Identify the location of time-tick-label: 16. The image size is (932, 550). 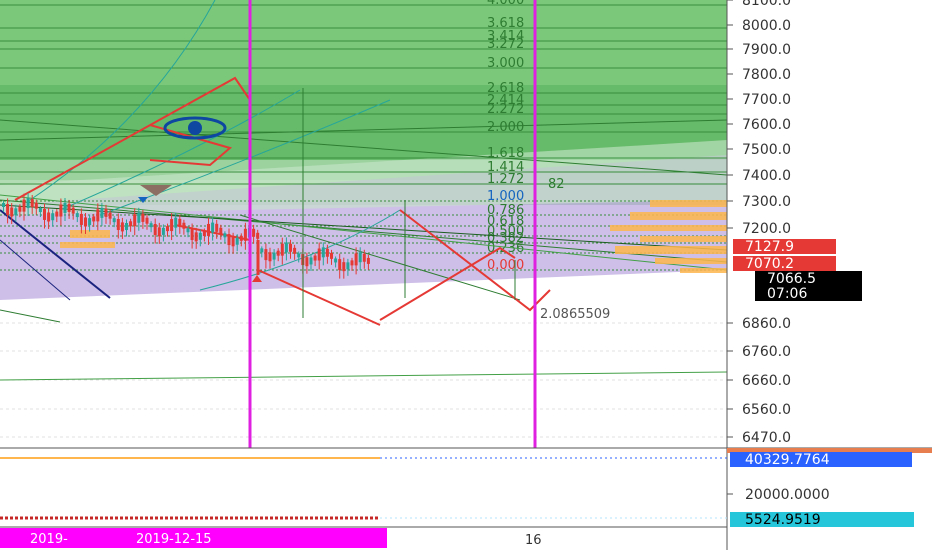
(533, 540).